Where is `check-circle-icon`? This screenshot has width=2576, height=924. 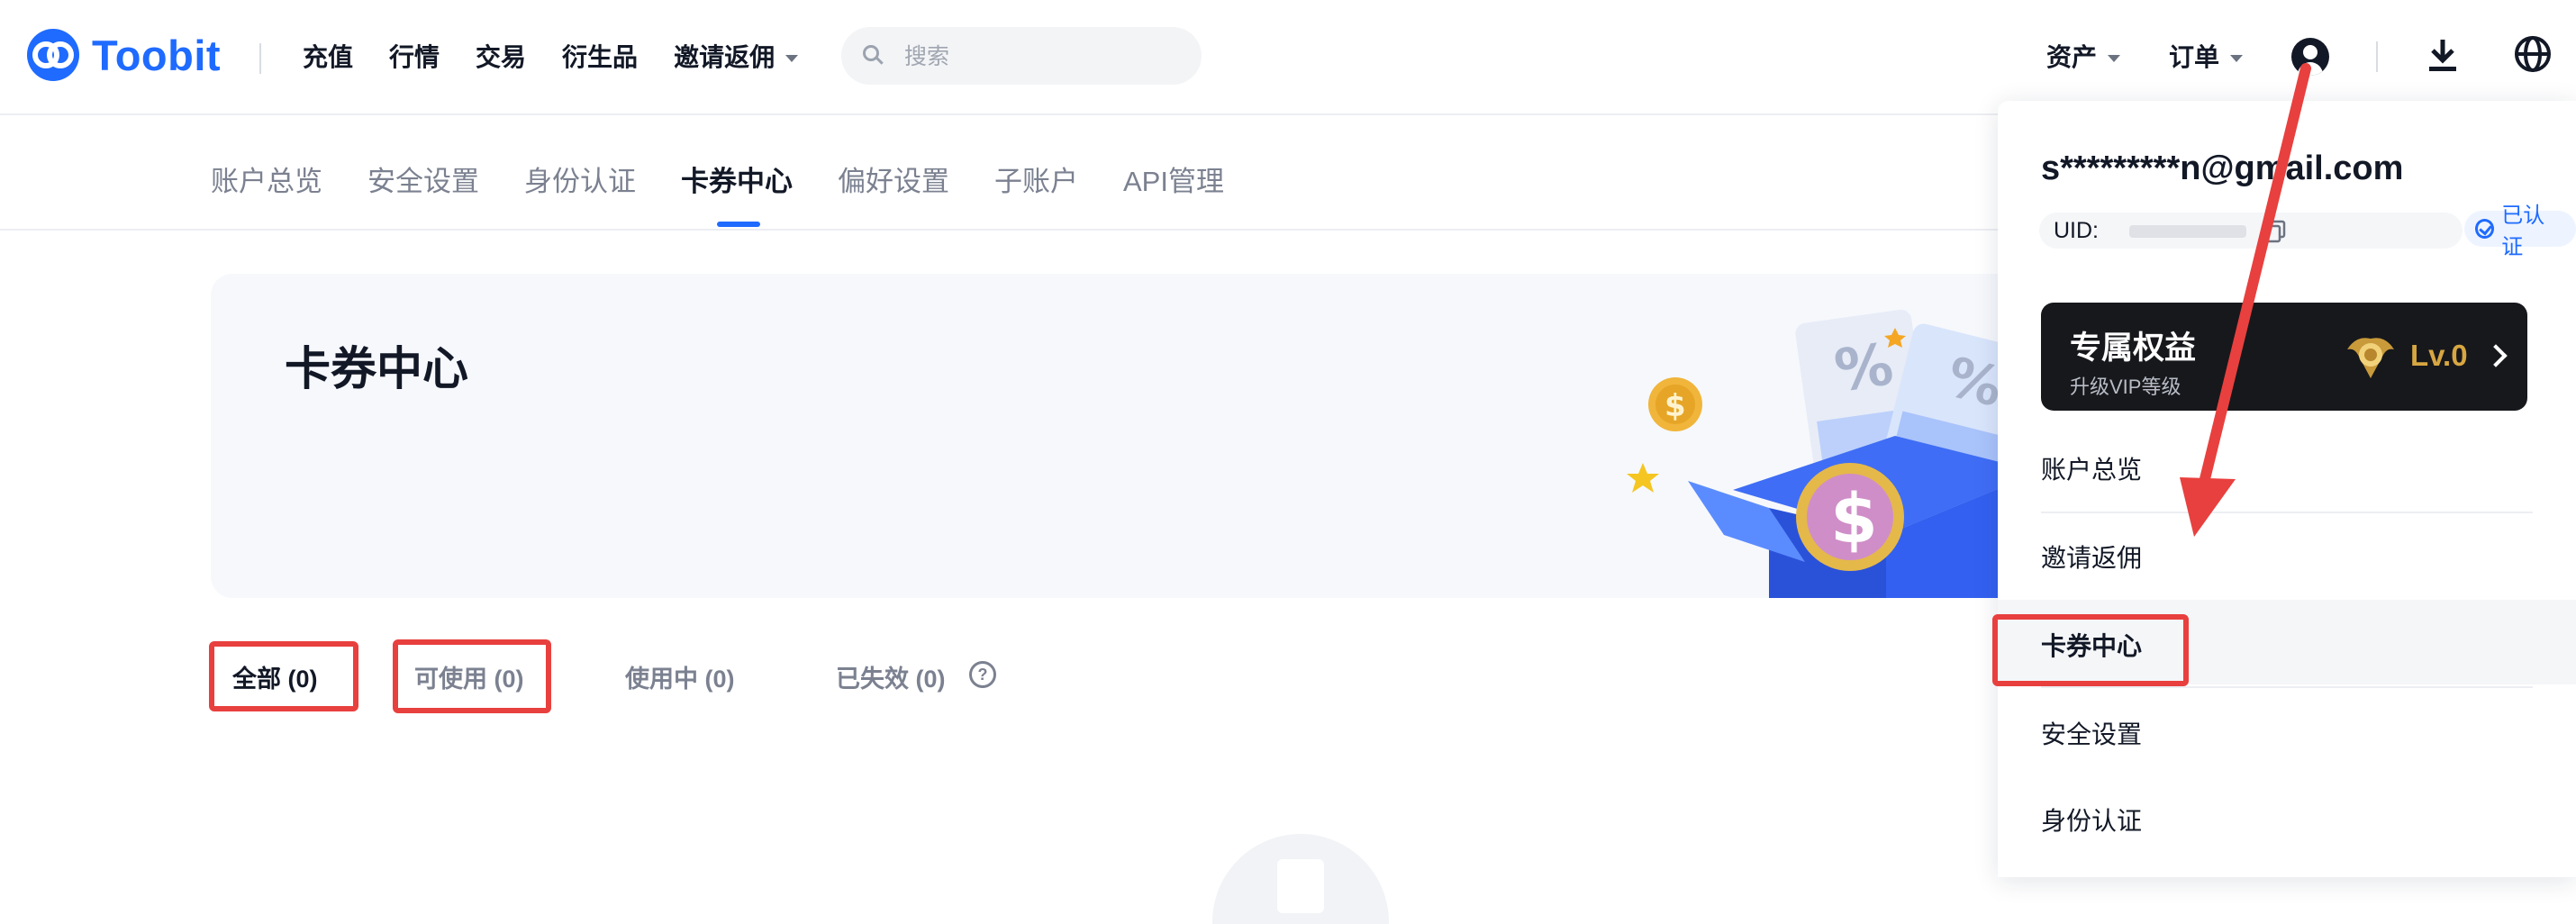 check-circle-icon is located at coordinates (2485, 229).